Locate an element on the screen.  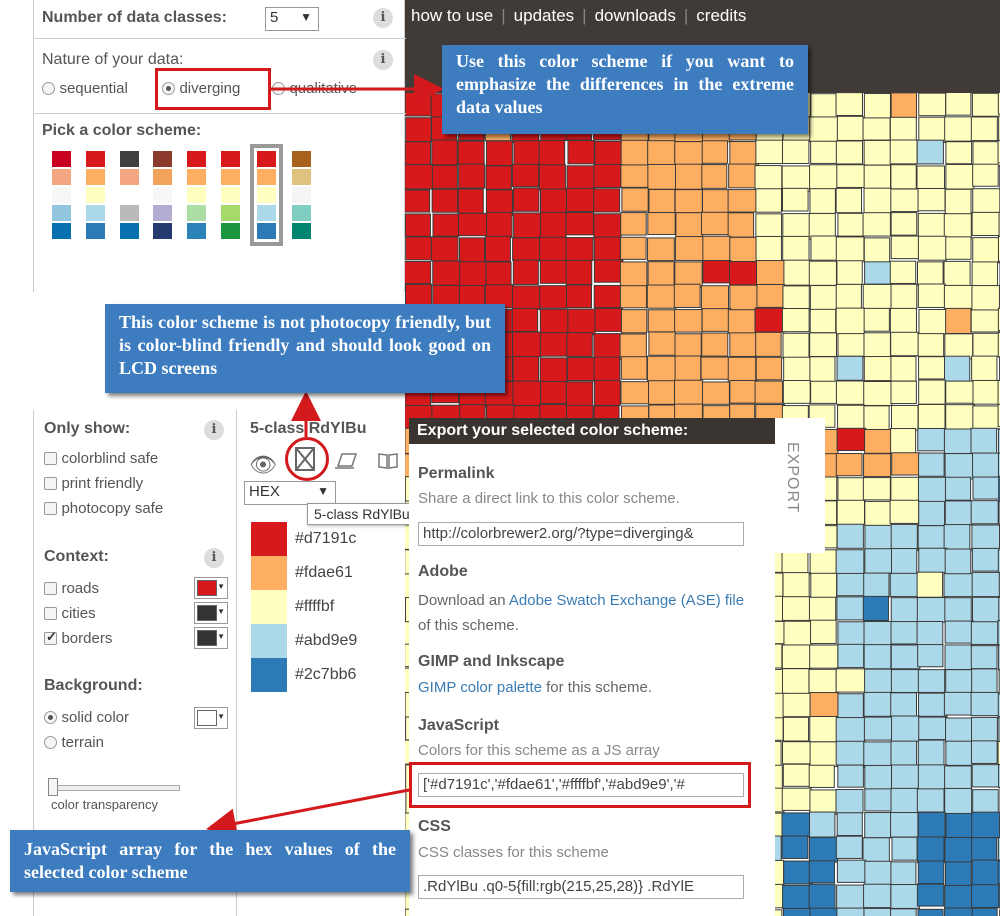
arrow-js-array is located at coordinates (308, 813).